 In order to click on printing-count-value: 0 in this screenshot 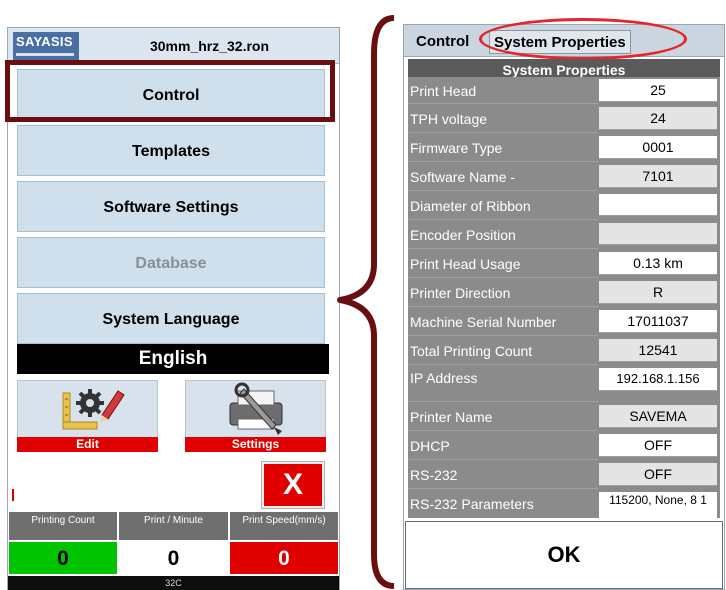, I will do `click(63, 558)`.